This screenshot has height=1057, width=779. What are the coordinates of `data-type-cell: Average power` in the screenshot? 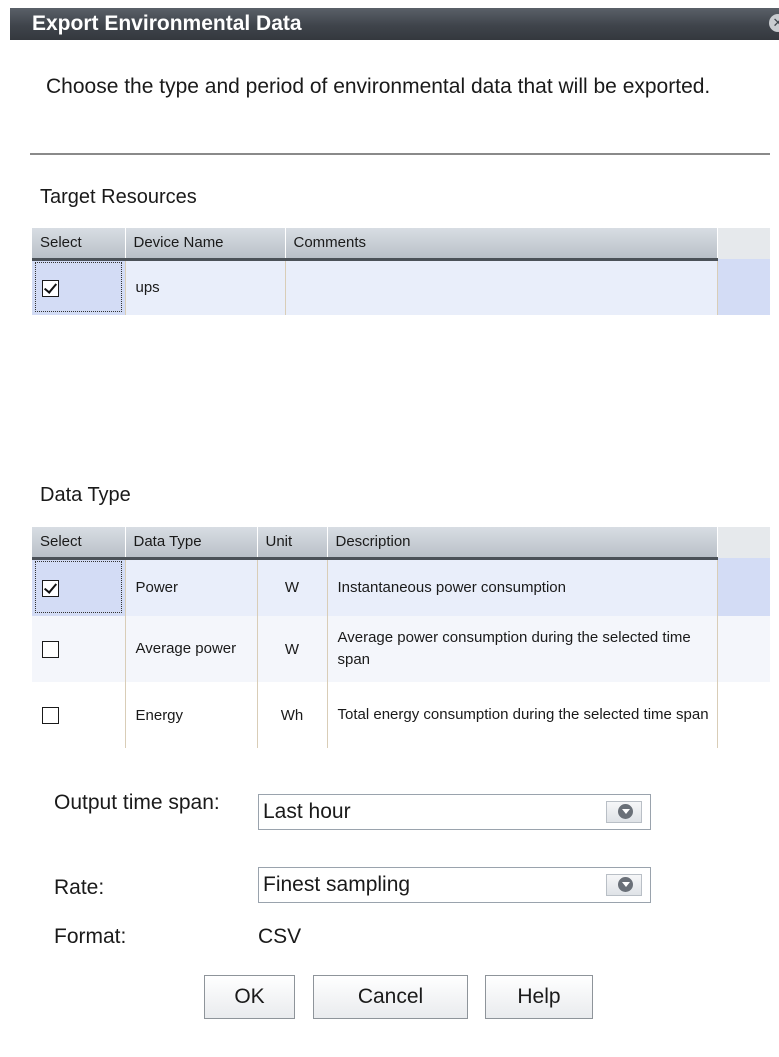 It's located at (191, 649).